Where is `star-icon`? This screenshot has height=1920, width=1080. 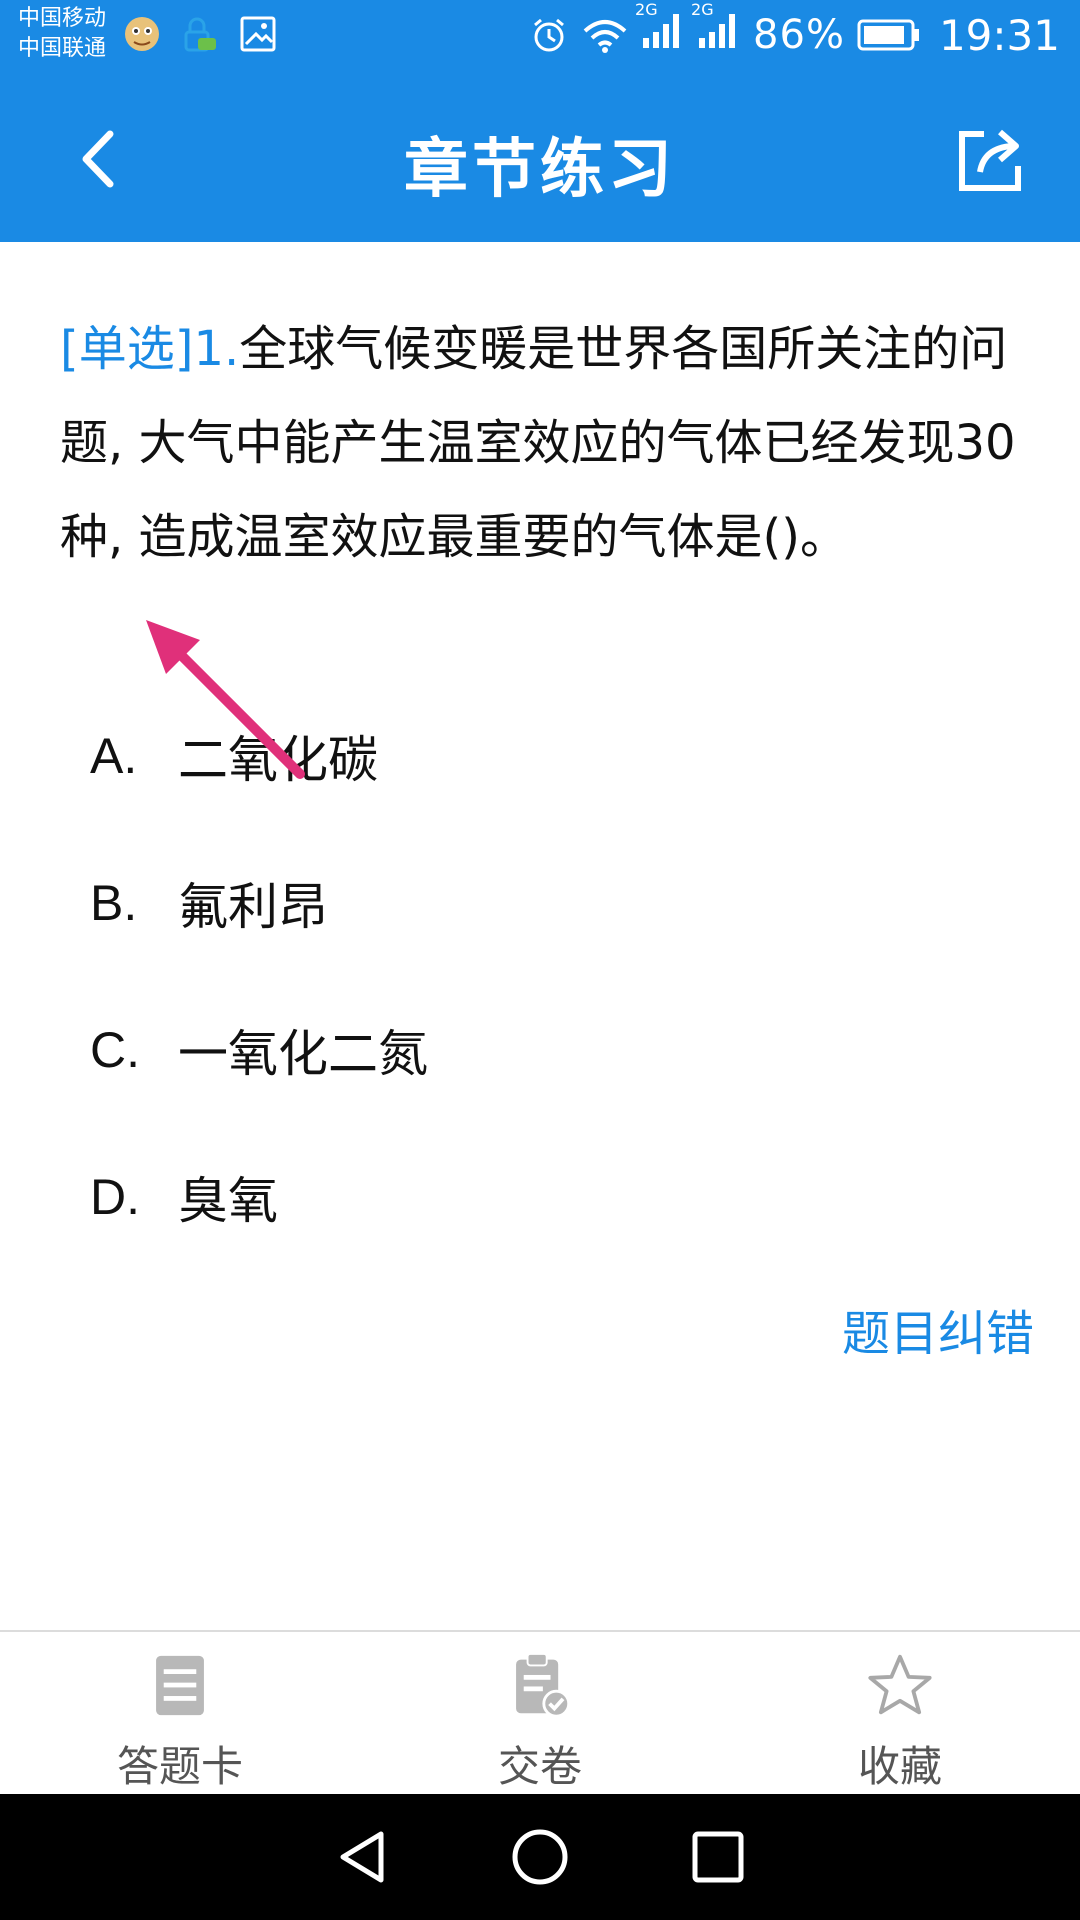
star-icon is located at coordinates (900, 1684).